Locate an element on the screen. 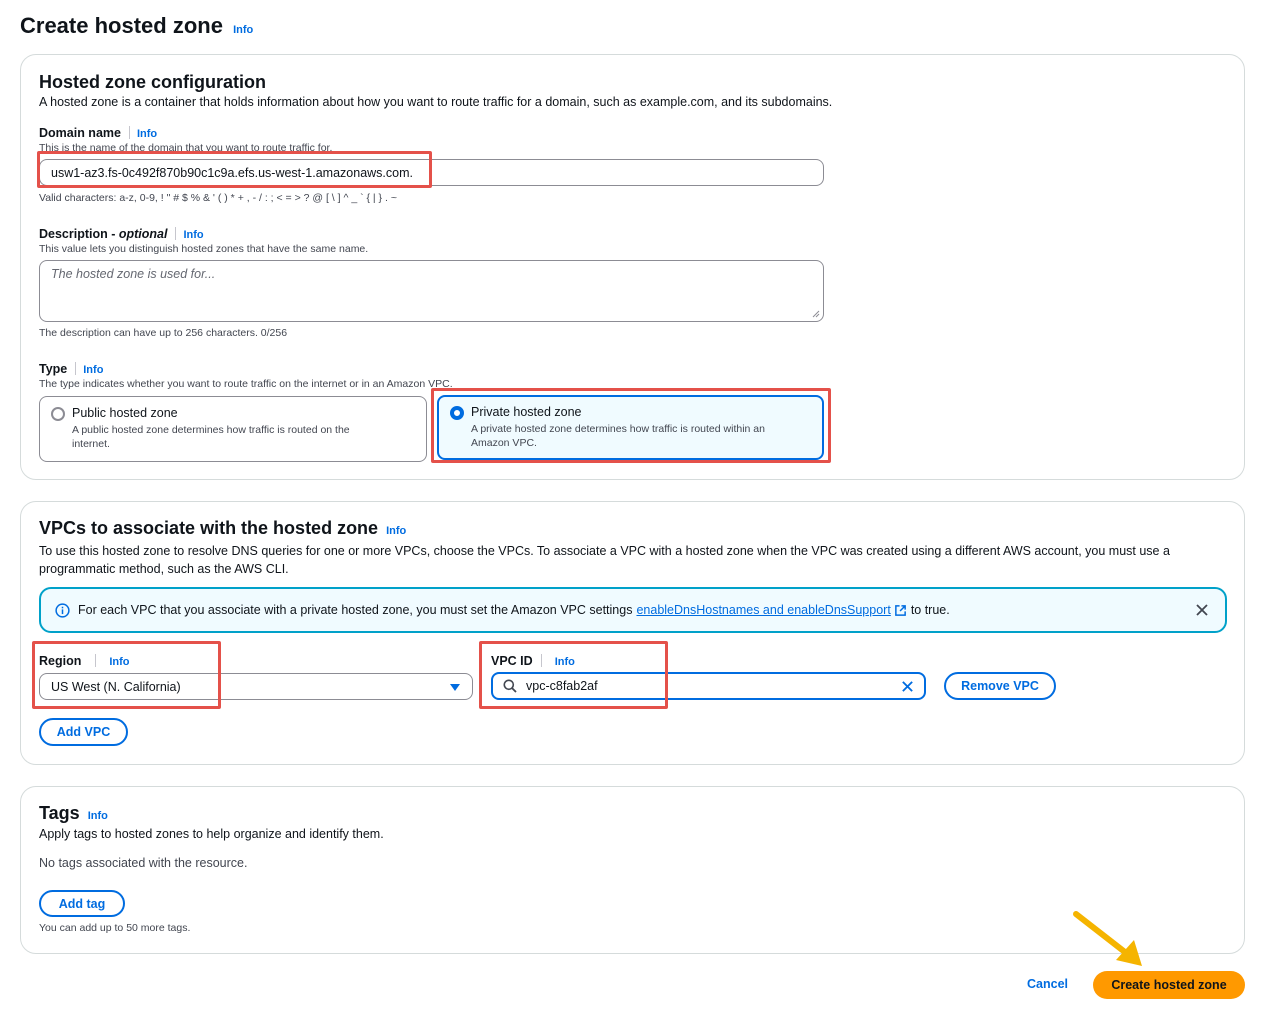 Image resolution: width=1265 pixels, height=1010 pixels. public-hosted-zone-radio is located at coordinates (58, 414).